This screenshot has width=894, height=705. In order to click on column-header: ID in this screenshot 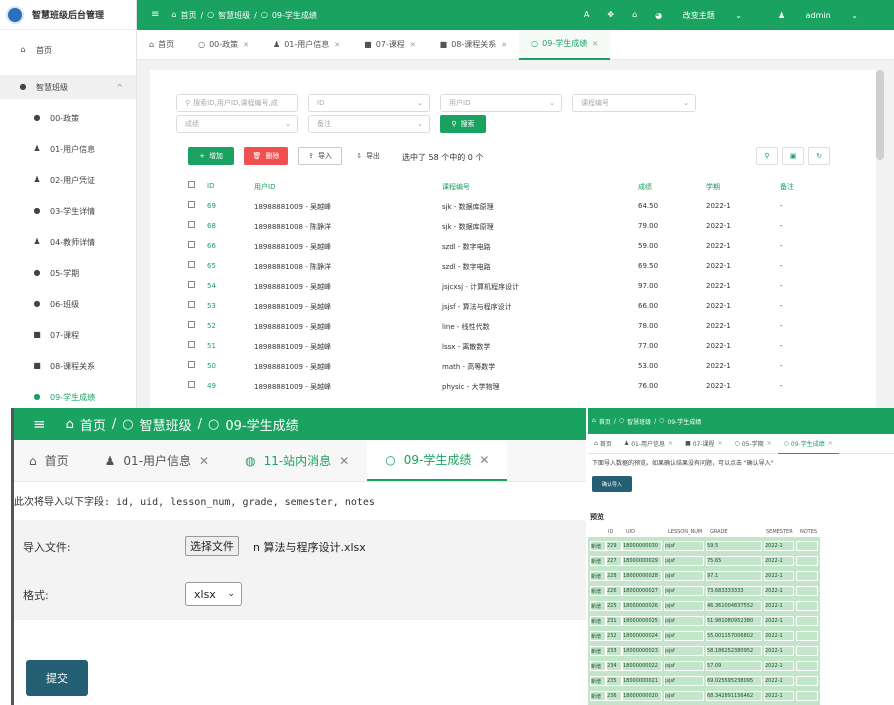, I will do `click(210, 186)`.